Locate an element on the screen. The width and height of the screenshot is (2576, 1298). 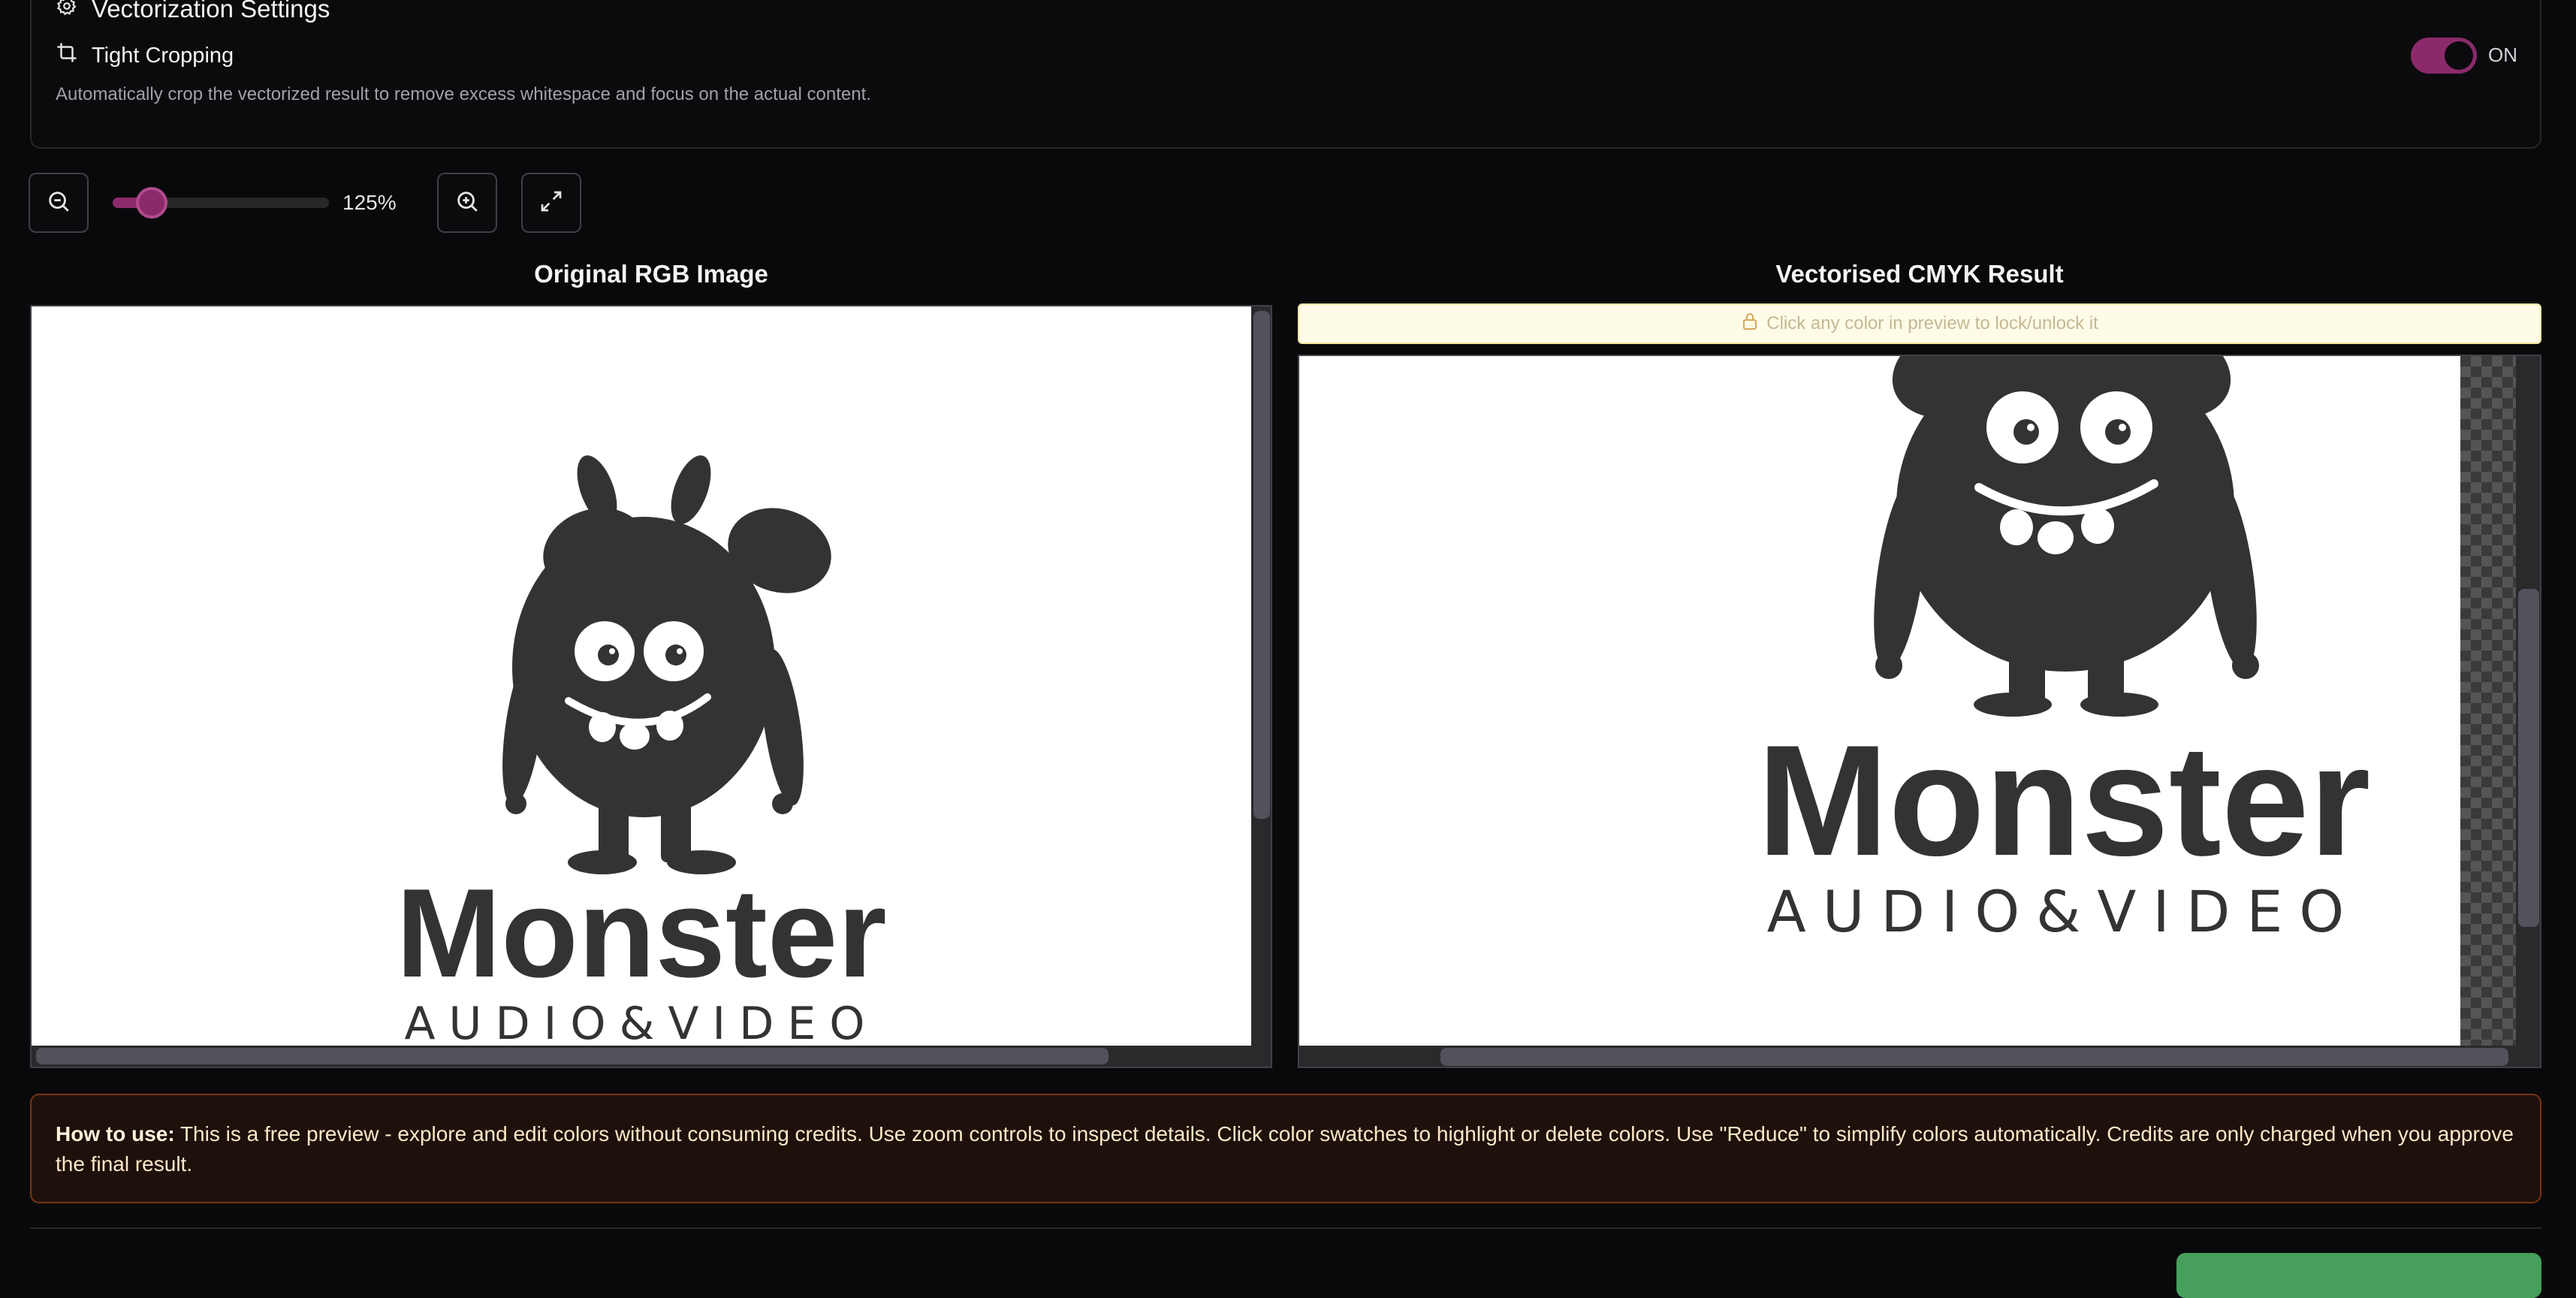
zoom-out-icon is located at coordinates (58, 203).